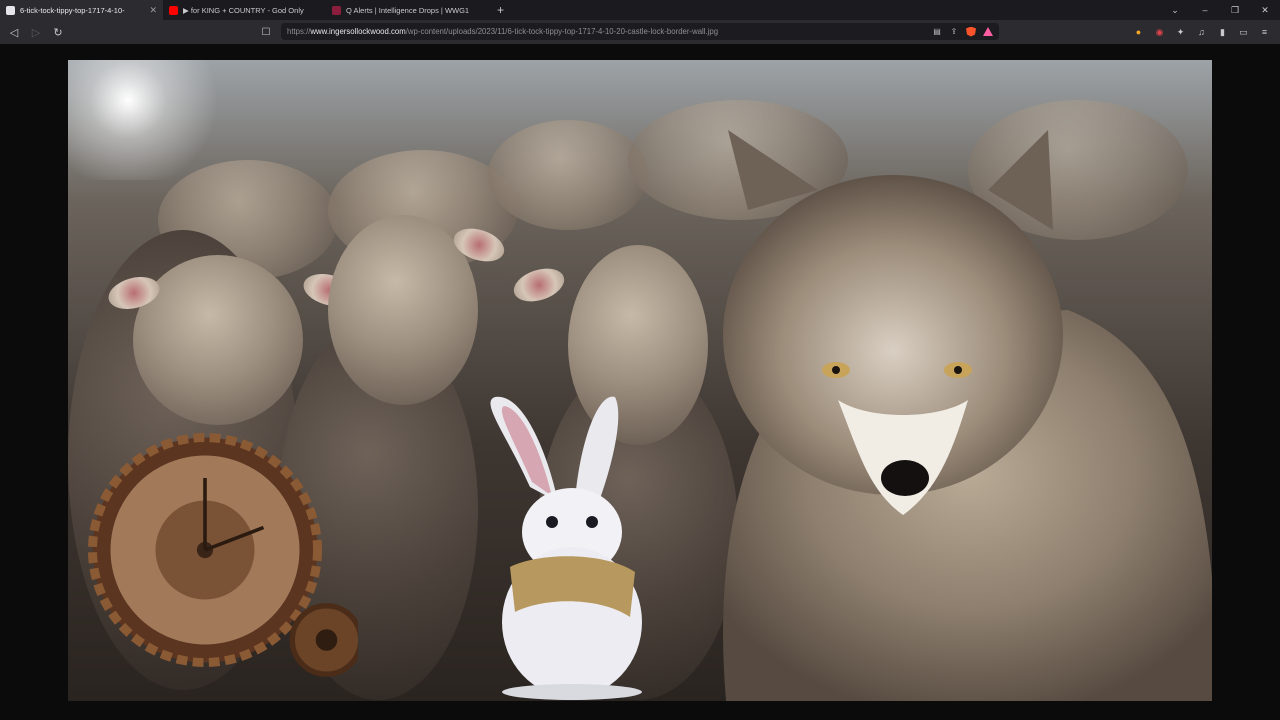 Image resolution: width=1280 pixels, height=720 pixels. What do you see at coordinates (937, 32) in the screenshot?
I see `reader-icon: ▤` at bounding box center [937, 32].